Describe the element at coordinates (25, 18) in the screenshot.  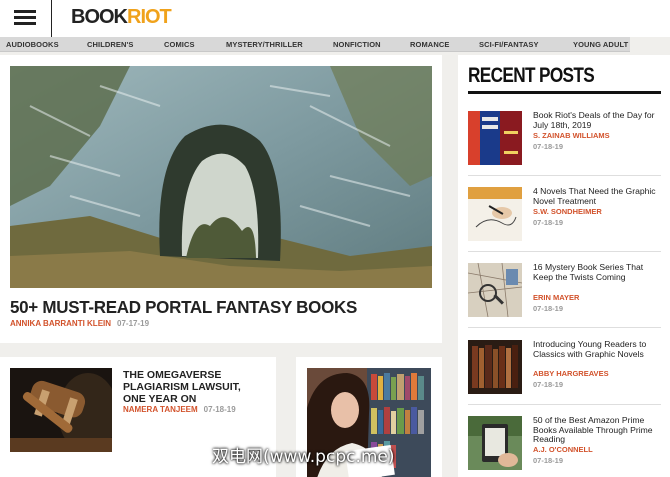
I see `menu-icon` at that location.